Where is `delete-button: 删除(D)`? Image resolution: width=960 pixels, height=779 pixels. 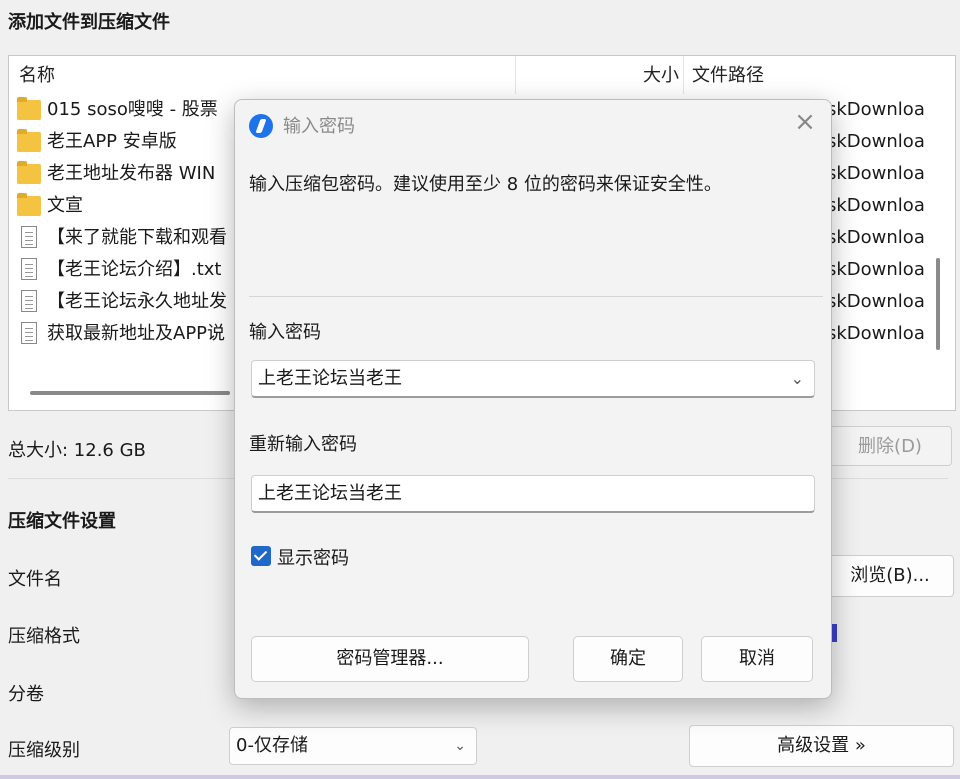 delete-button: 删除(D) is located at coordinates (890, 446).